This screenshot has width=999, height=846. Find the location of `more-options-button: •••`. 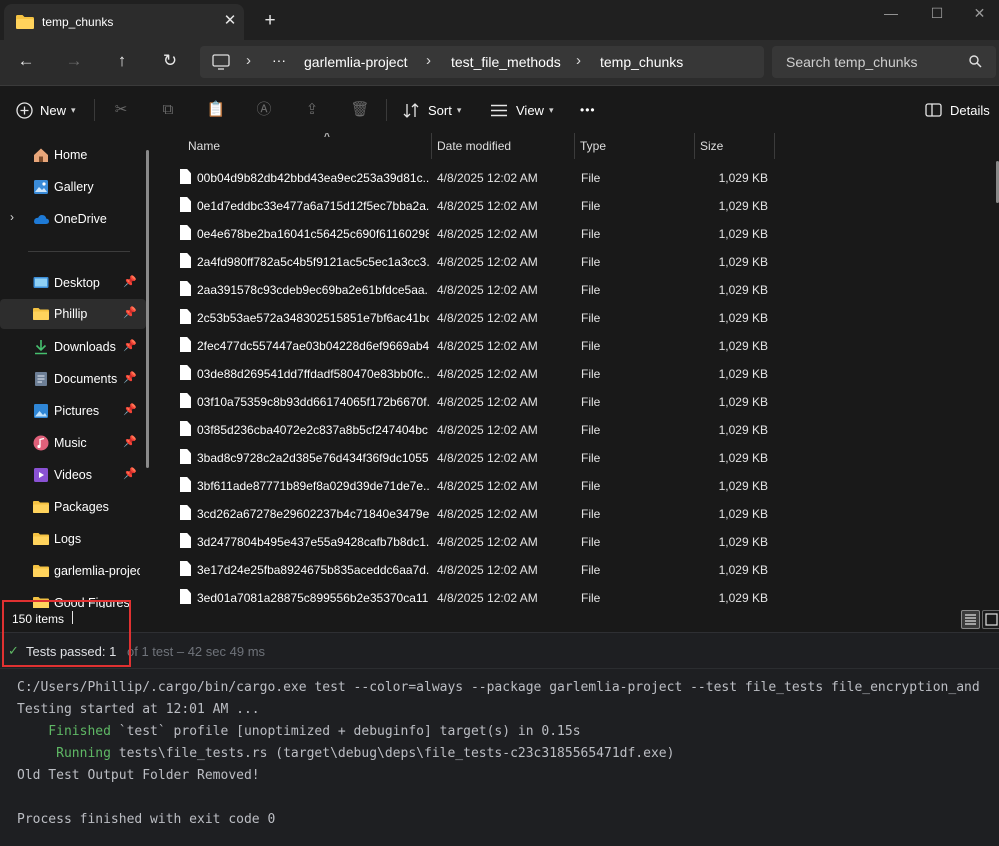

more-options-button: ••• is located at coordinates (588, 110).